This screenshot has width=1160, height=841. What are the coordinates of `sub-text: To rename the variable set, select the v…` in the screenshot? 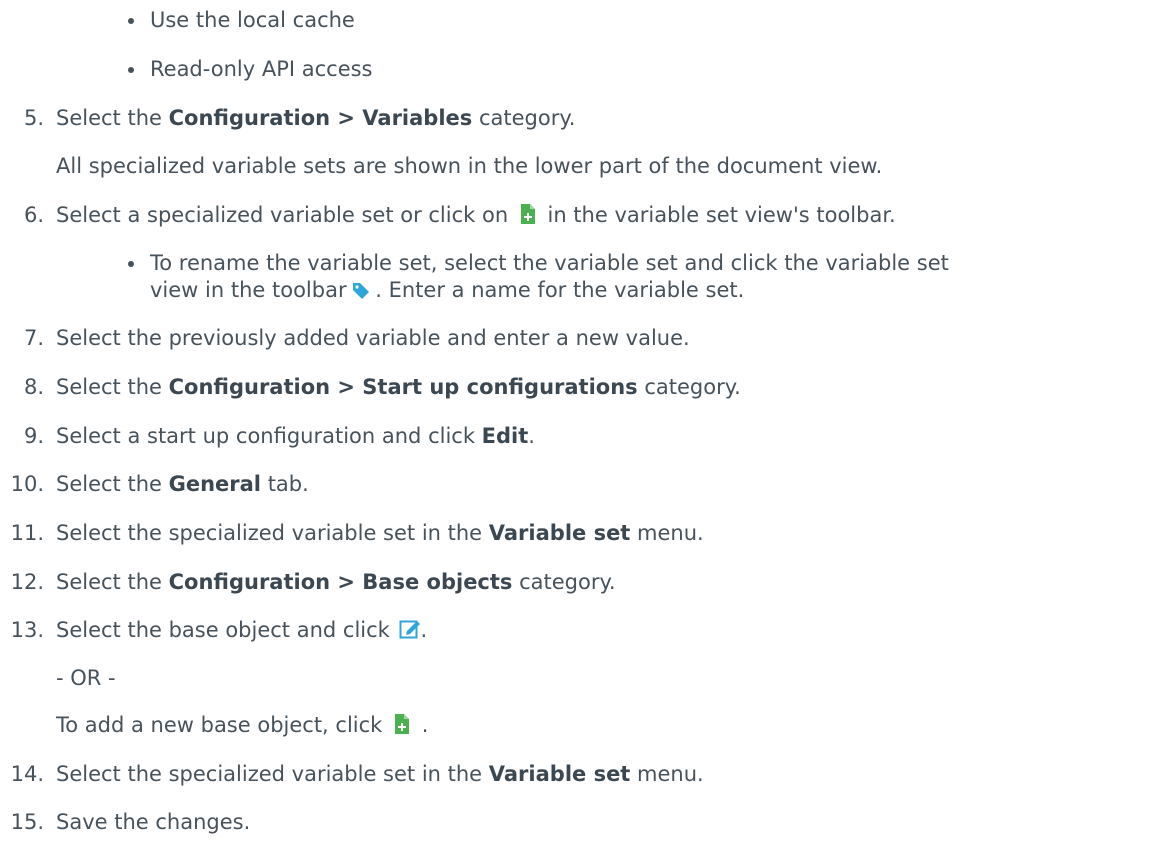 It's located at (549, 263).